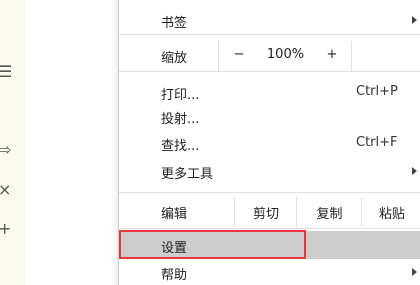  I want to click on menu-item-clipped, so click(269, 4).